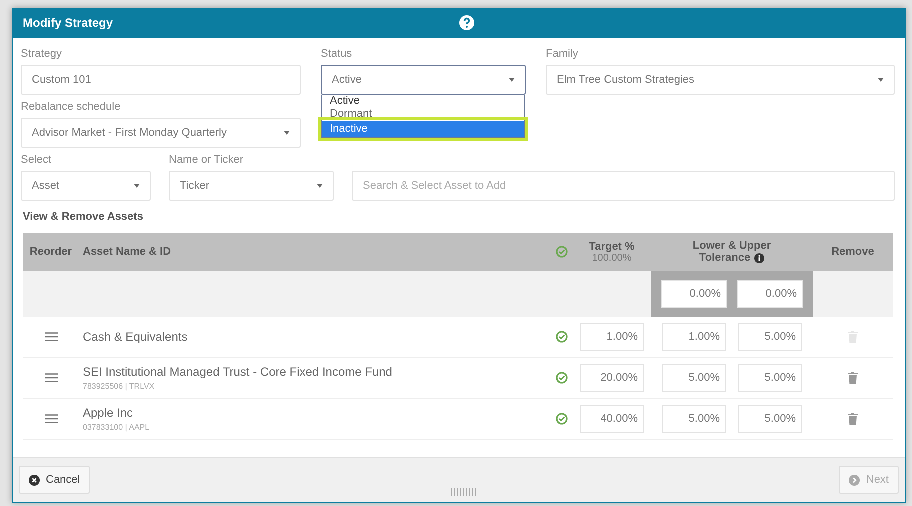 The height and width of the screenshot is (506, 912). Describe the element at coordinates (612, 337) in the screenshot. I see `target-input: 1.00%` at that location.